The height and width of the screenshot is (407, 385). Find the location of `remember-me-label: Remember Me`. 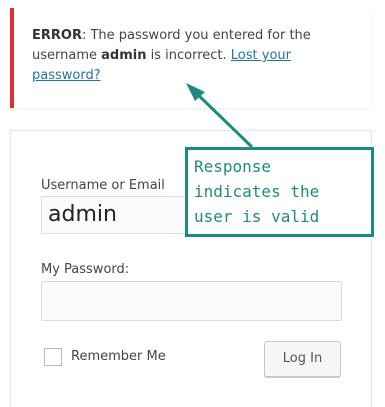

remember-me-label: Remember Me is located at coordinates (118, 356).